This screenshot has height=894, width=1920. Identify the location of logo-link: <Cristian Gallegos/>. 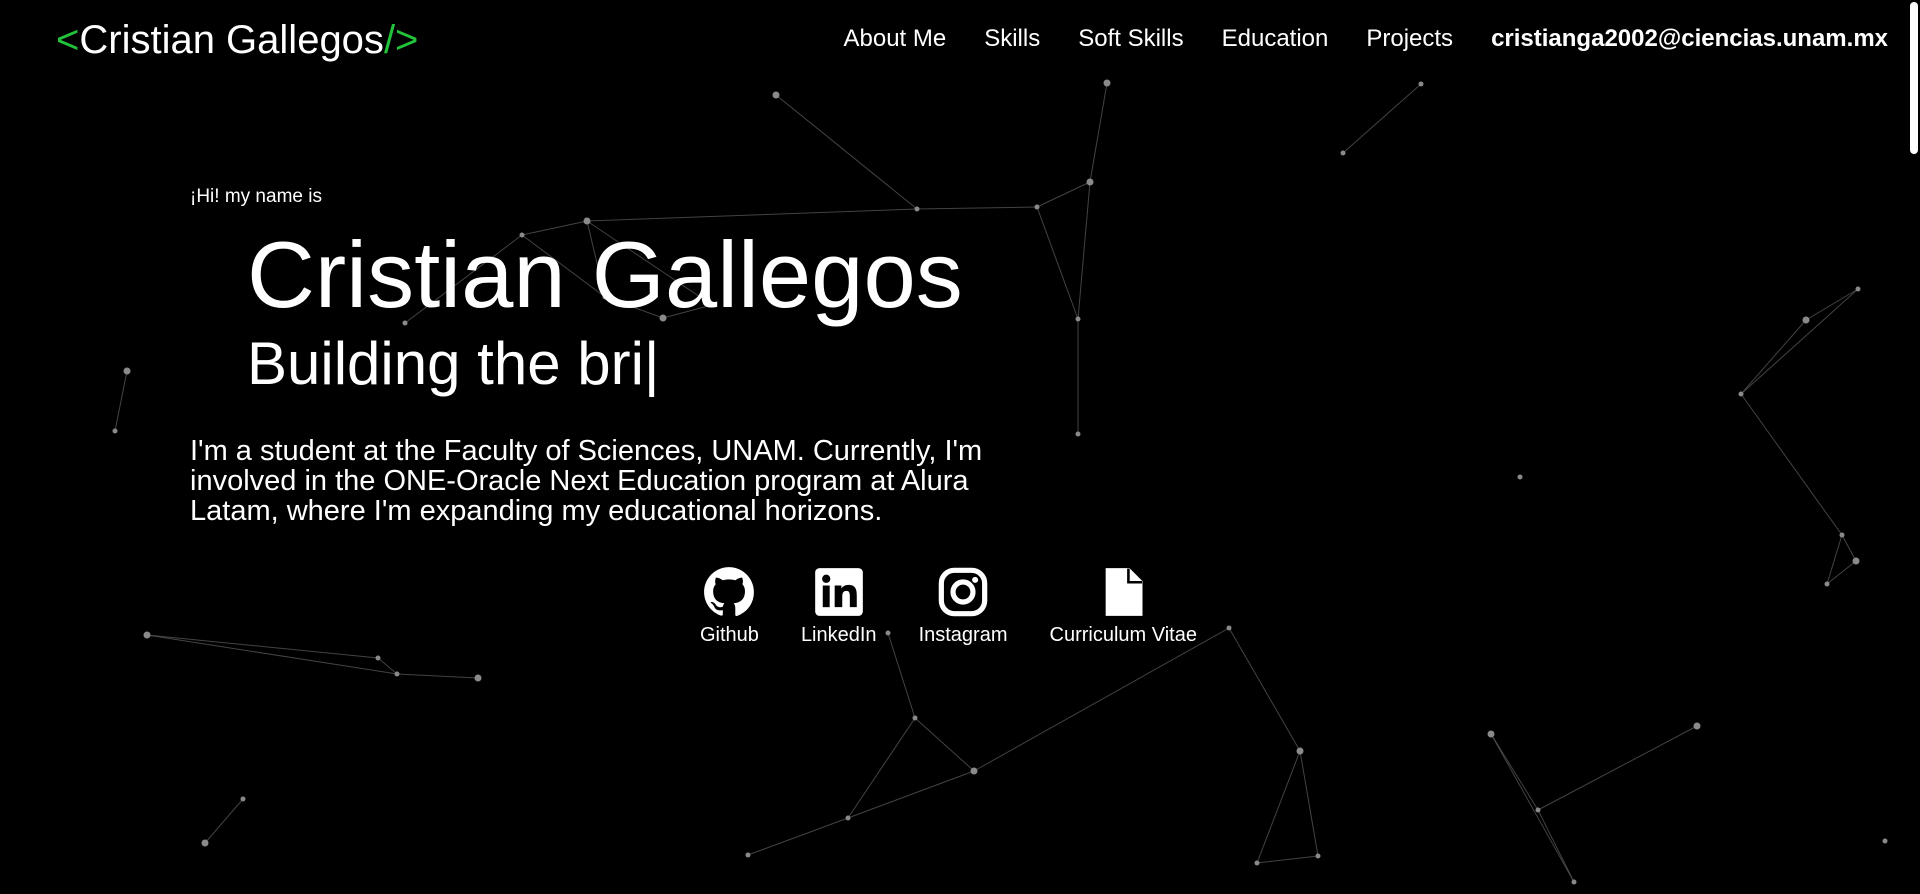
(237, 40).